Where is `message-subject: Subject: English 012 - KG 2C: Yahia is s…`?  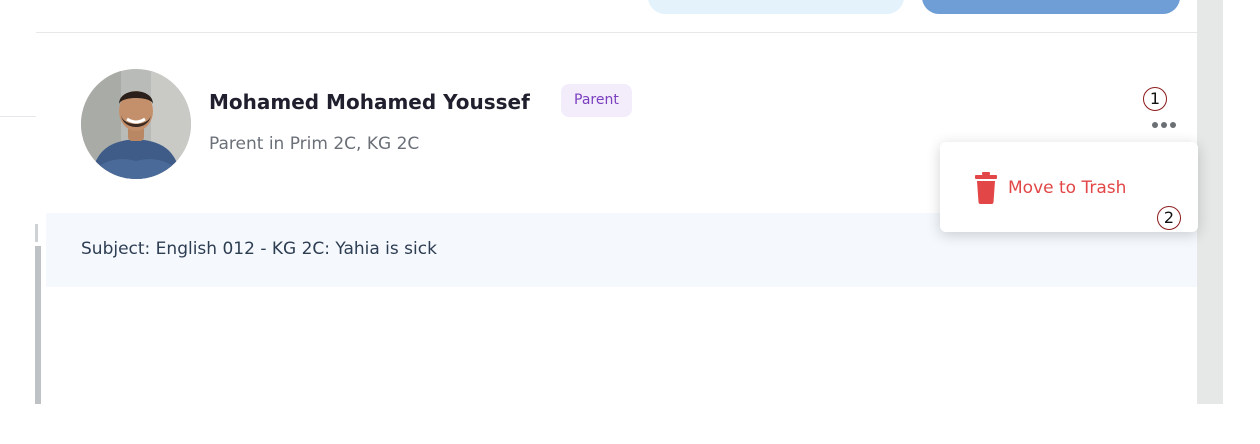
message-subject: Subject: English 012 - KG 2C: Yahia is s… is located at coordinates (259, 249).